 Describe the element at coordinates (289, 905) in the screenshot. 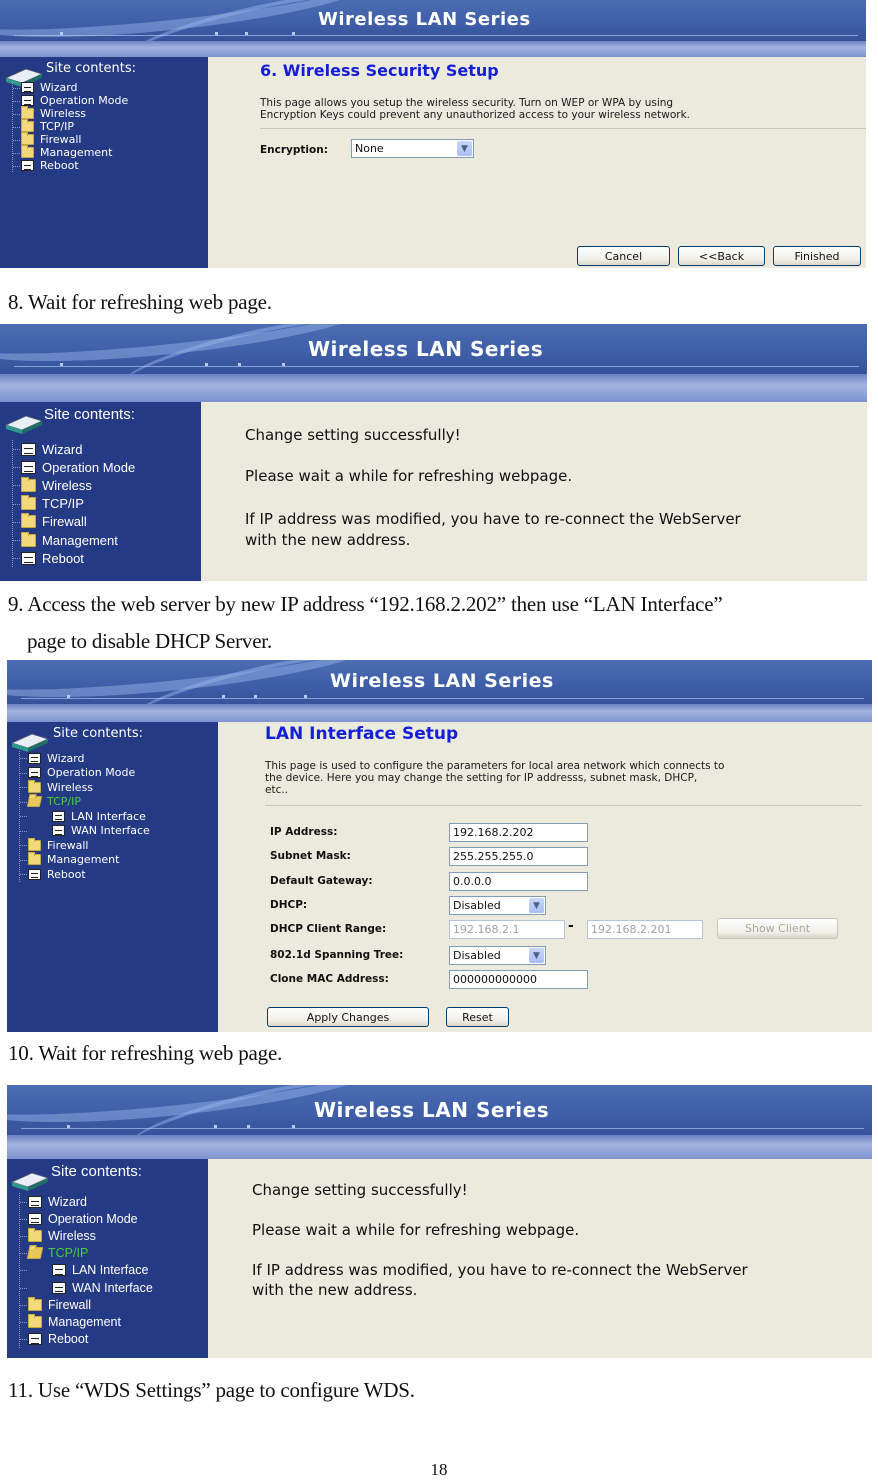

I see `dhcp-label: DHCP:` at that location.